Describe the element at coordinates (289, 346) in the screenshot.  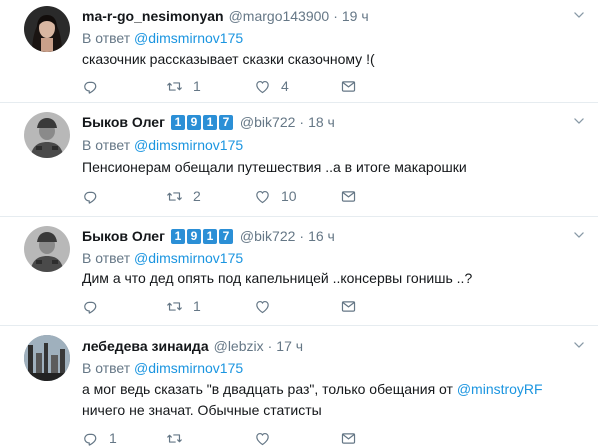
I see `timestamp: 17 ч` at that location.